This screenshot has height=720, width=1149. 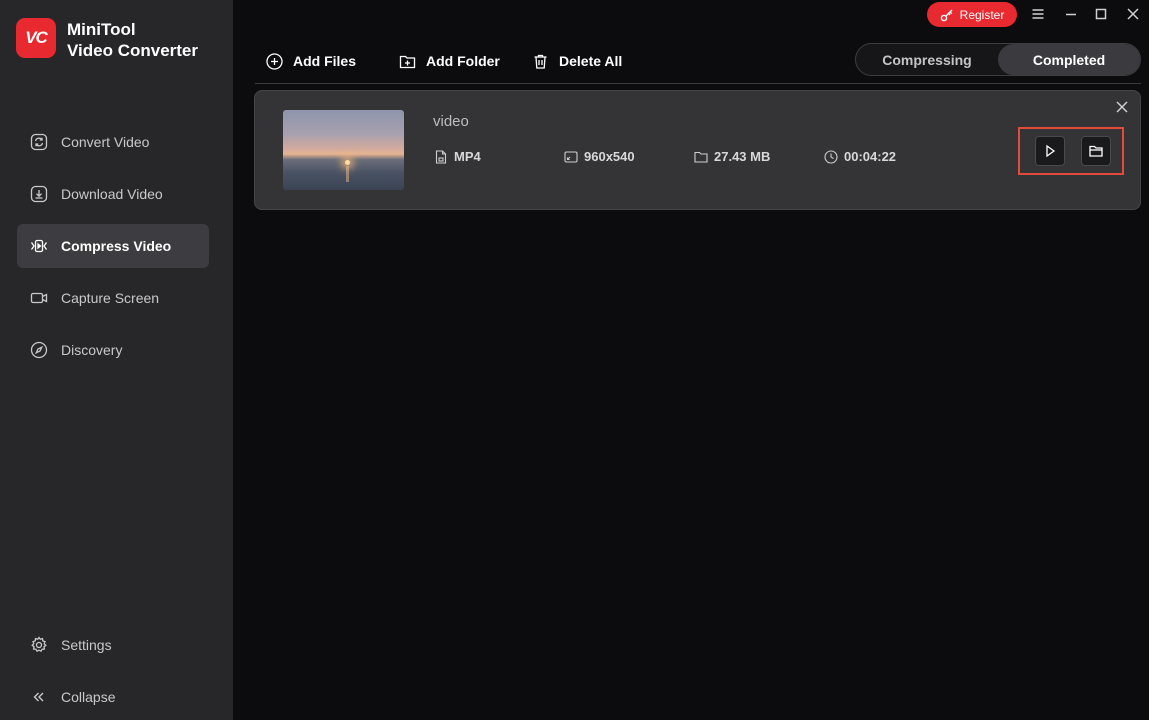 I want to click on app-name-line1: MiniTool, so click(x=101, y=29).